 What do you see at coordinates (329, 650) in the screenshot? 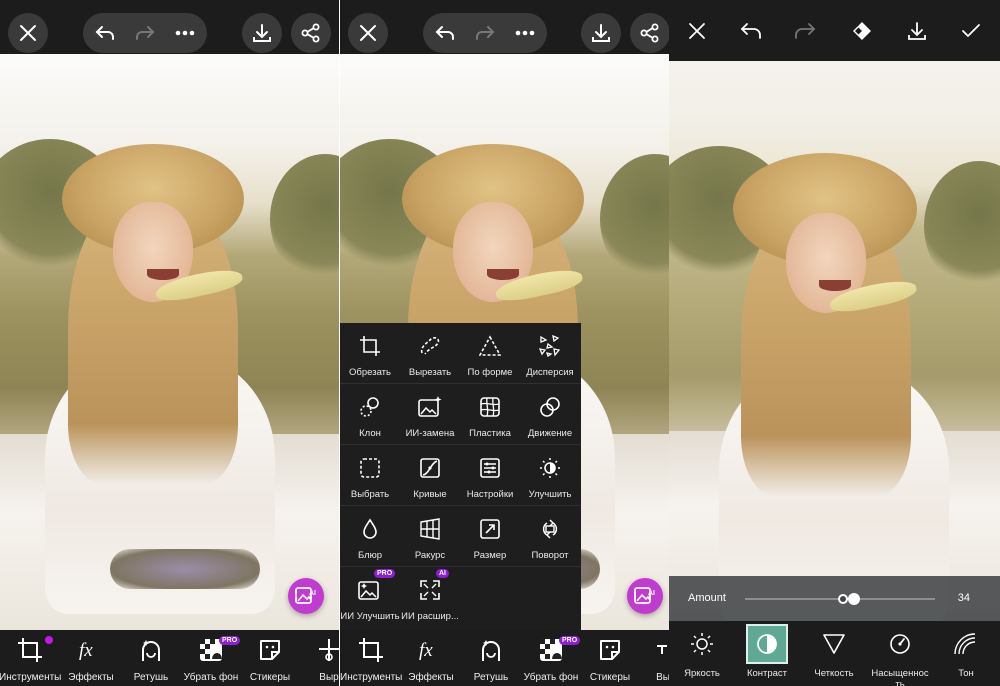
I see `cutout-icon` at bounding box center [329, 650].